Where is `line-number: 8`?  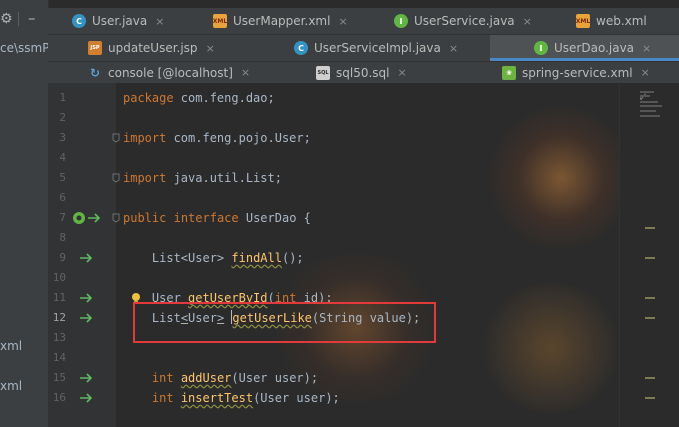 line-number: 8 is located at coordinates (62, 237).